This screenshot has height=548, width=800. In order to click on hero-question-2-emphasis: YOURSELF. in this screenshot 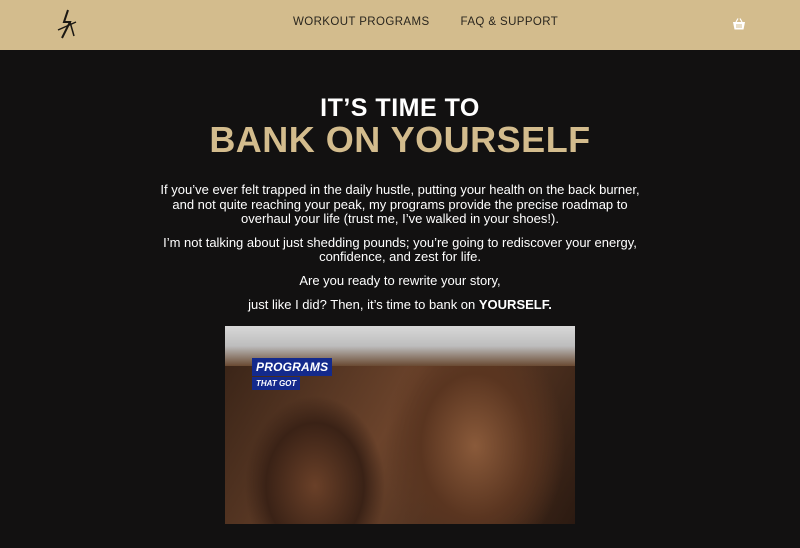, I will do `click(515, 304)`.